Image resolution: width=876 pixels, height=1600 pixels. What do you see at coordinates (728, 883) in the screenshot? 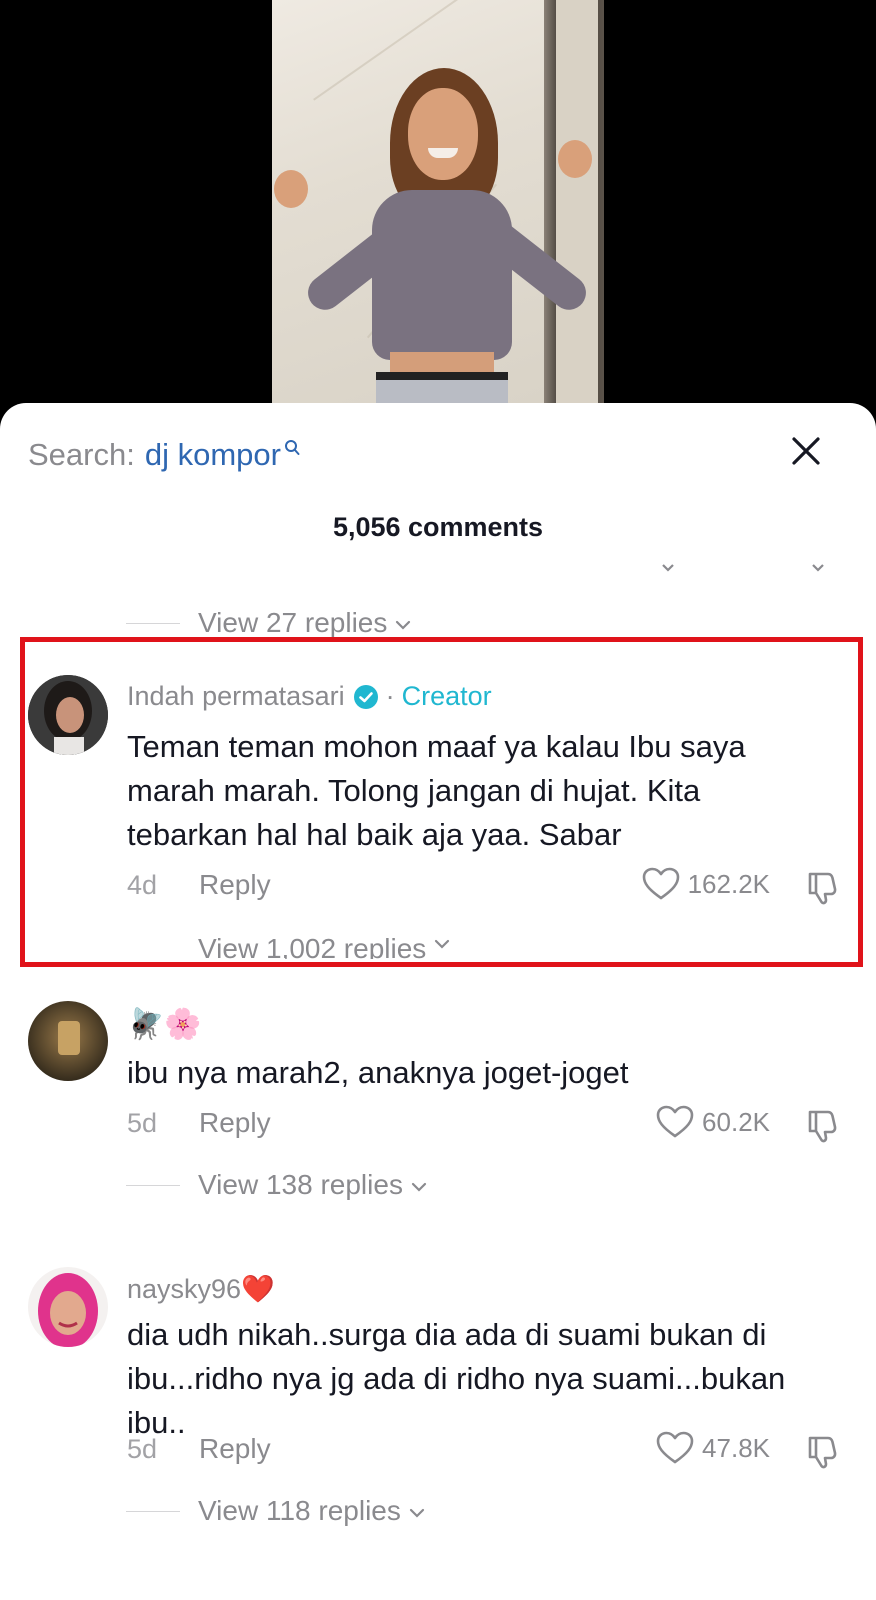
I see `like-count: 162.2K` at bounding box center [728, 883].